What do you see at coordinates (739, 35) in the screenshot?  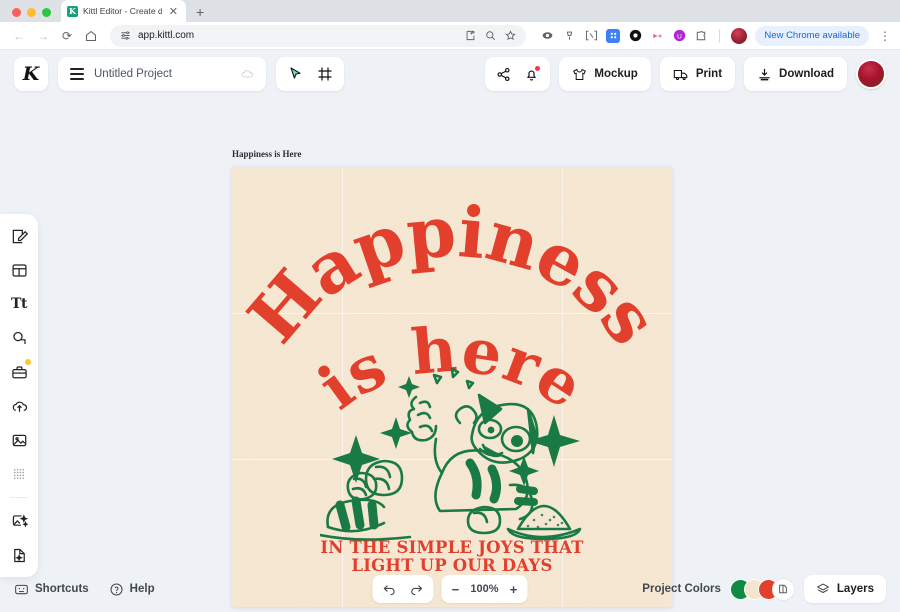 I see `browser-profile-avatar` at bounding box center [739, 35].